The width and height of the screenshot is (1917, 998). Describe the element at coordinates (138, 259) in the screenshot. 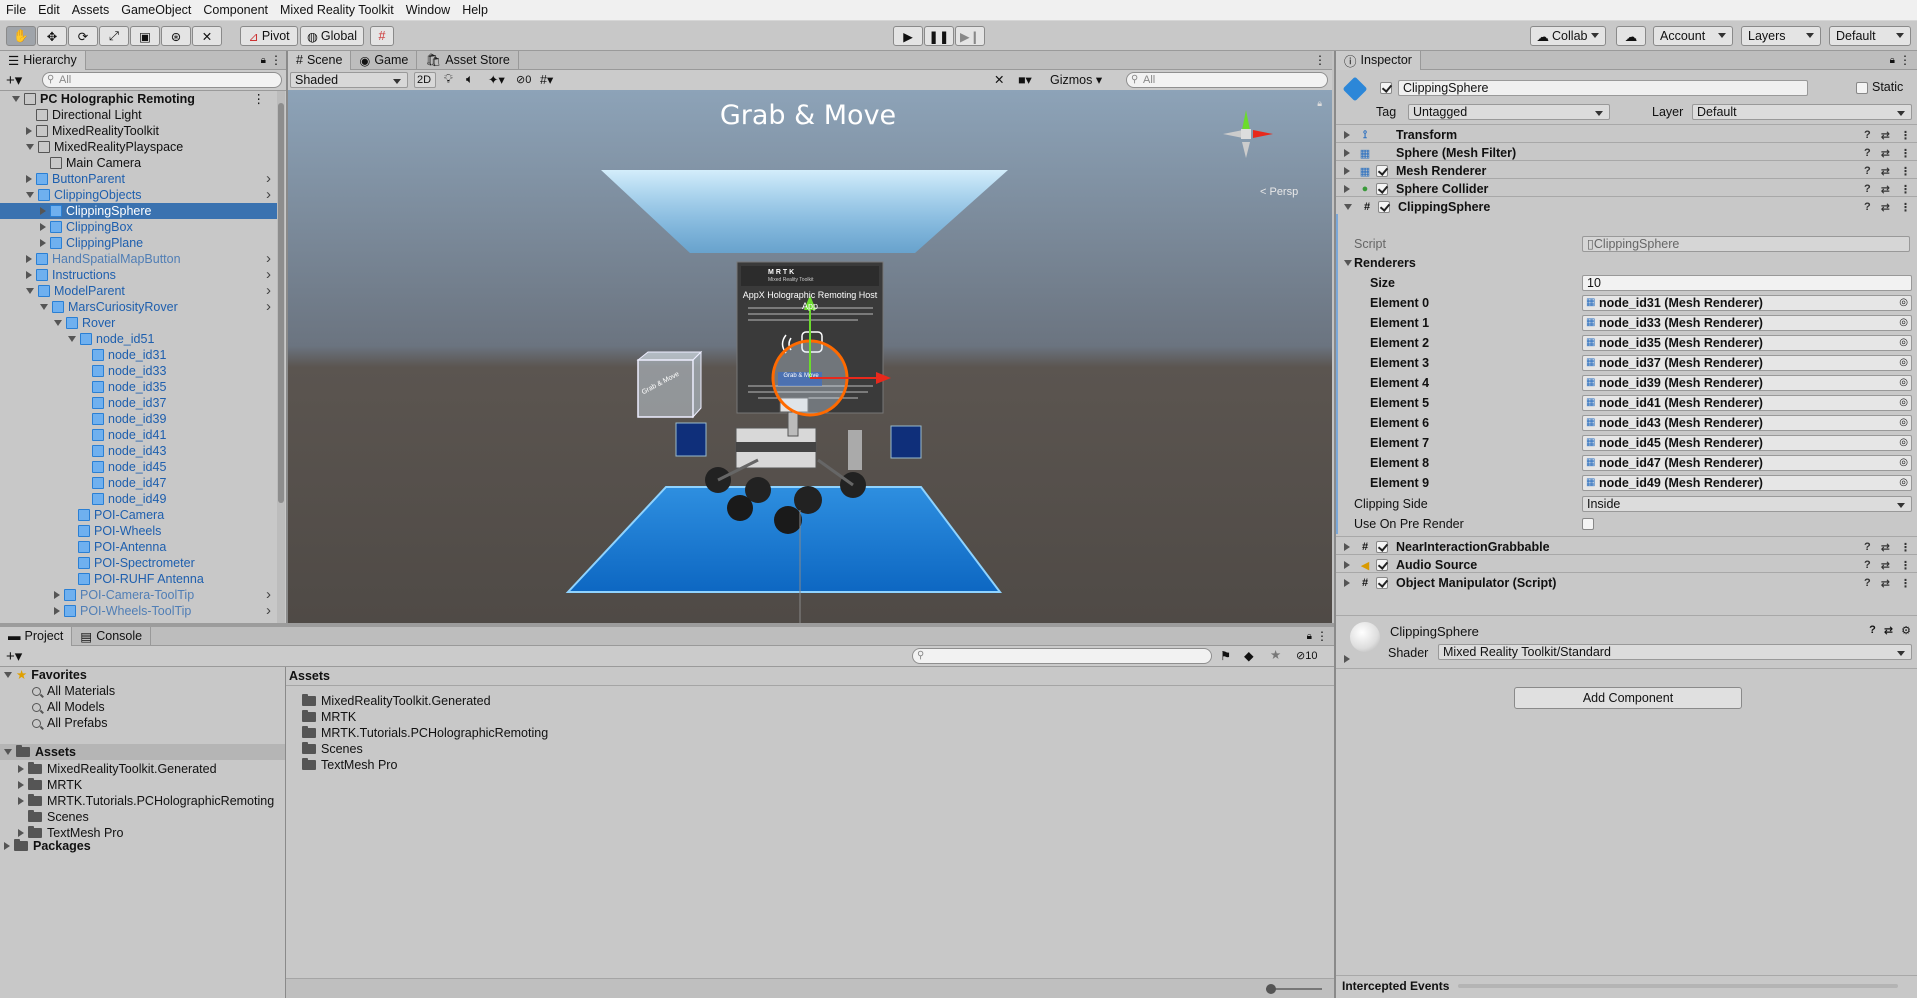

I see `hierarchy-item: HandSpatialMapButton ›` at that location.